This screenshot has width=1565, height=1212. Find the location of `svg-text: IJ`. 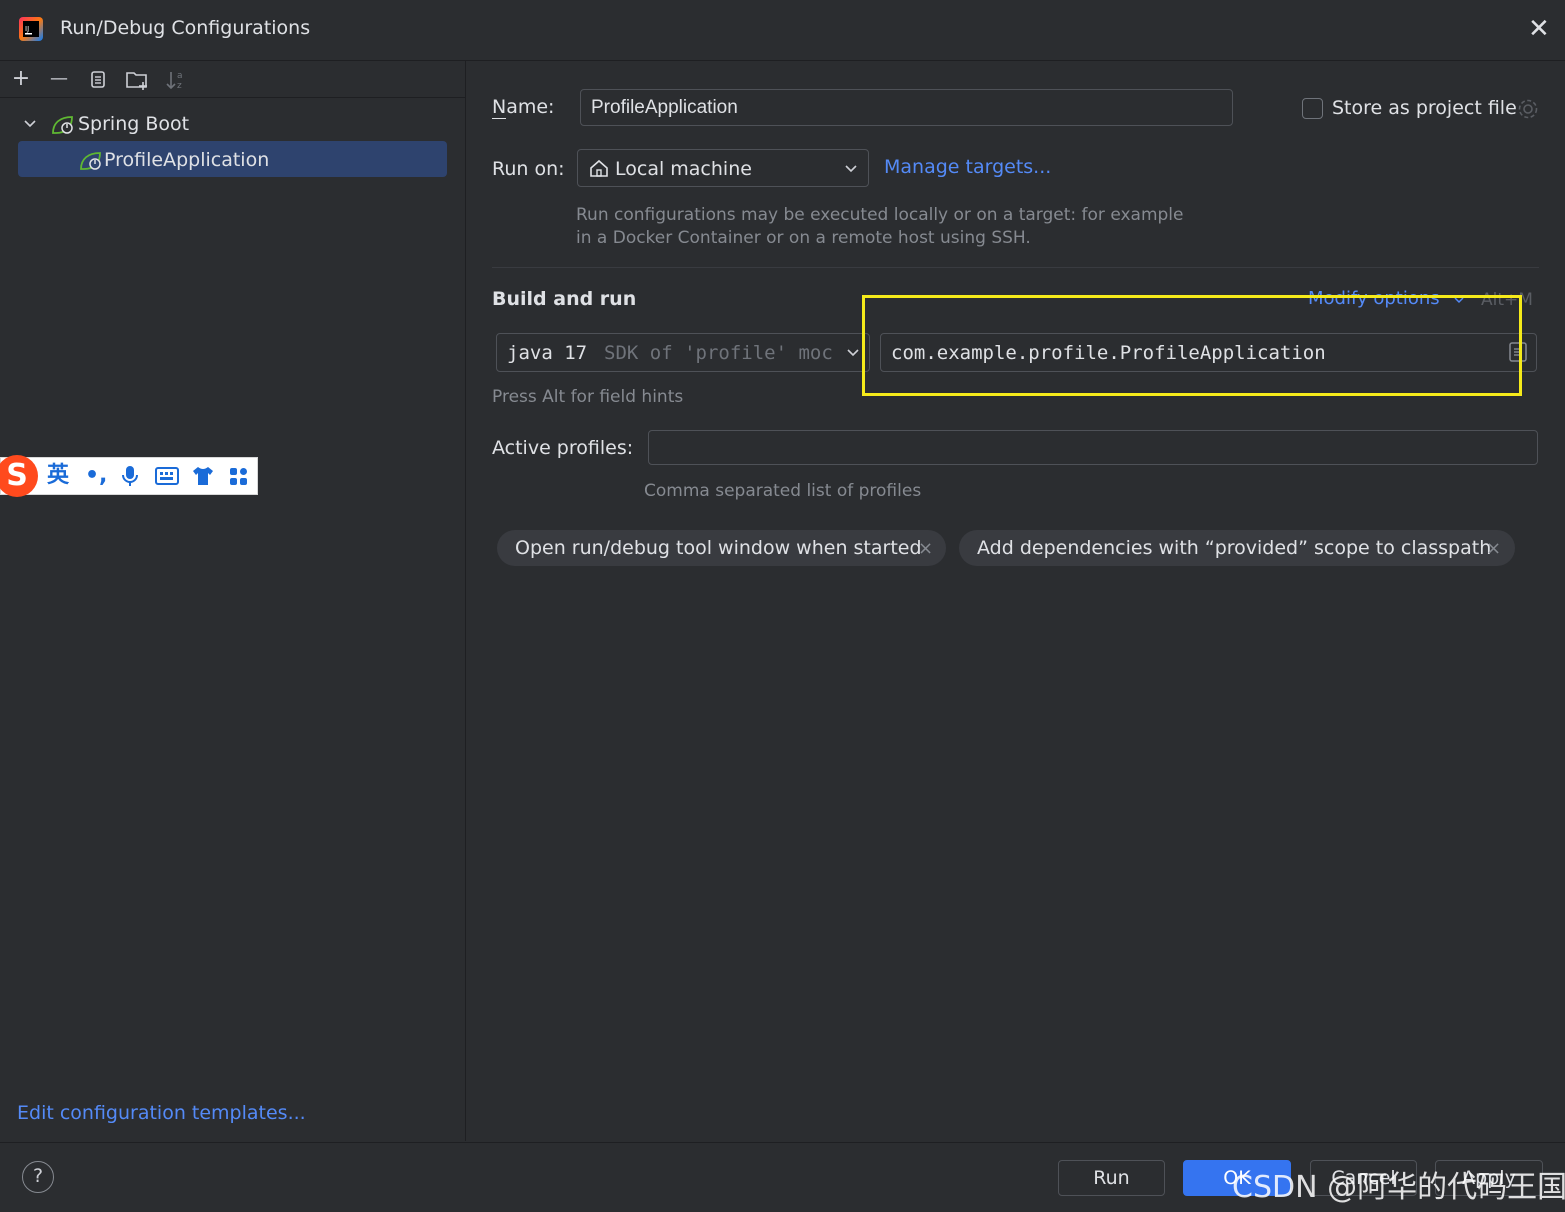

svg-text: IJ is located at coordinates (27, 29).